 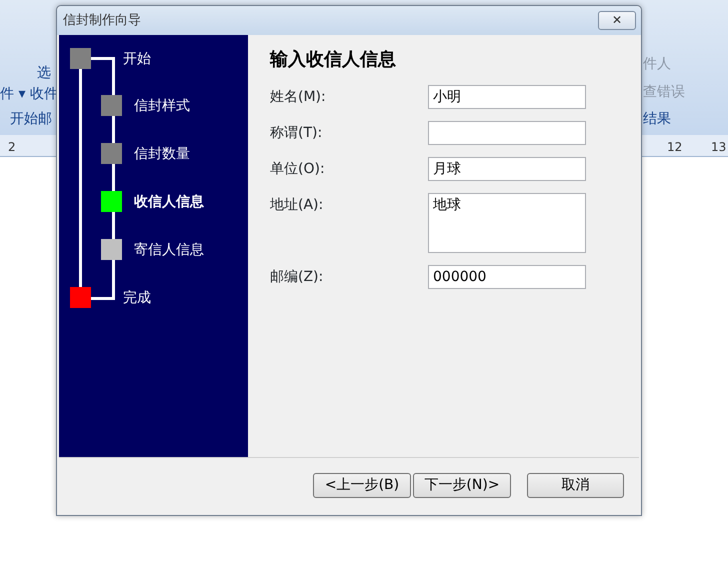 I want to click on next-button: 下一步(N)>, so click(x=462, y=485).